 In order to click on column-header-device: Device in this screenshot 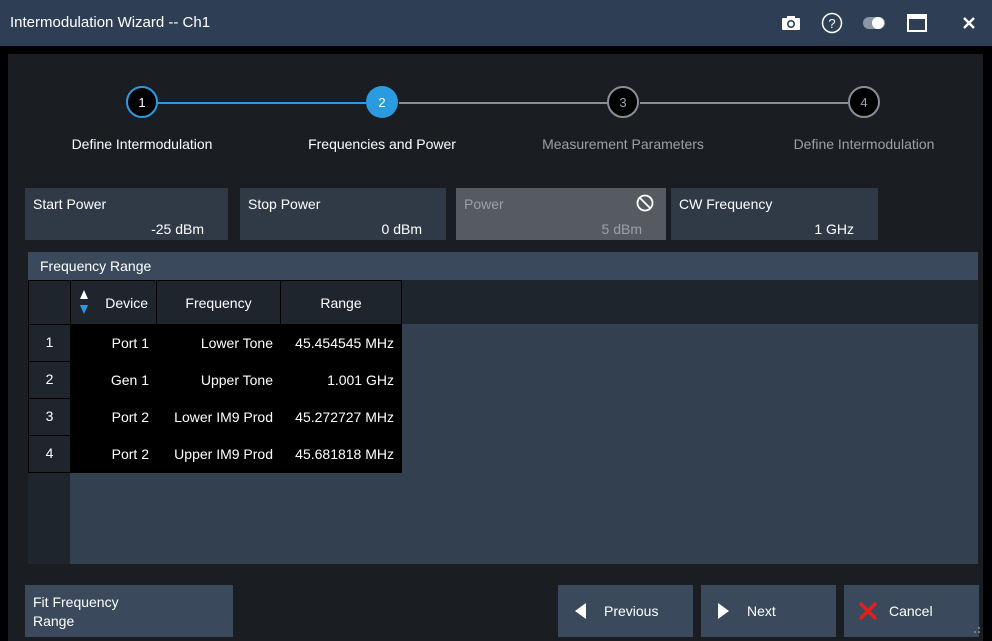, I will do `click(113, 302)`.